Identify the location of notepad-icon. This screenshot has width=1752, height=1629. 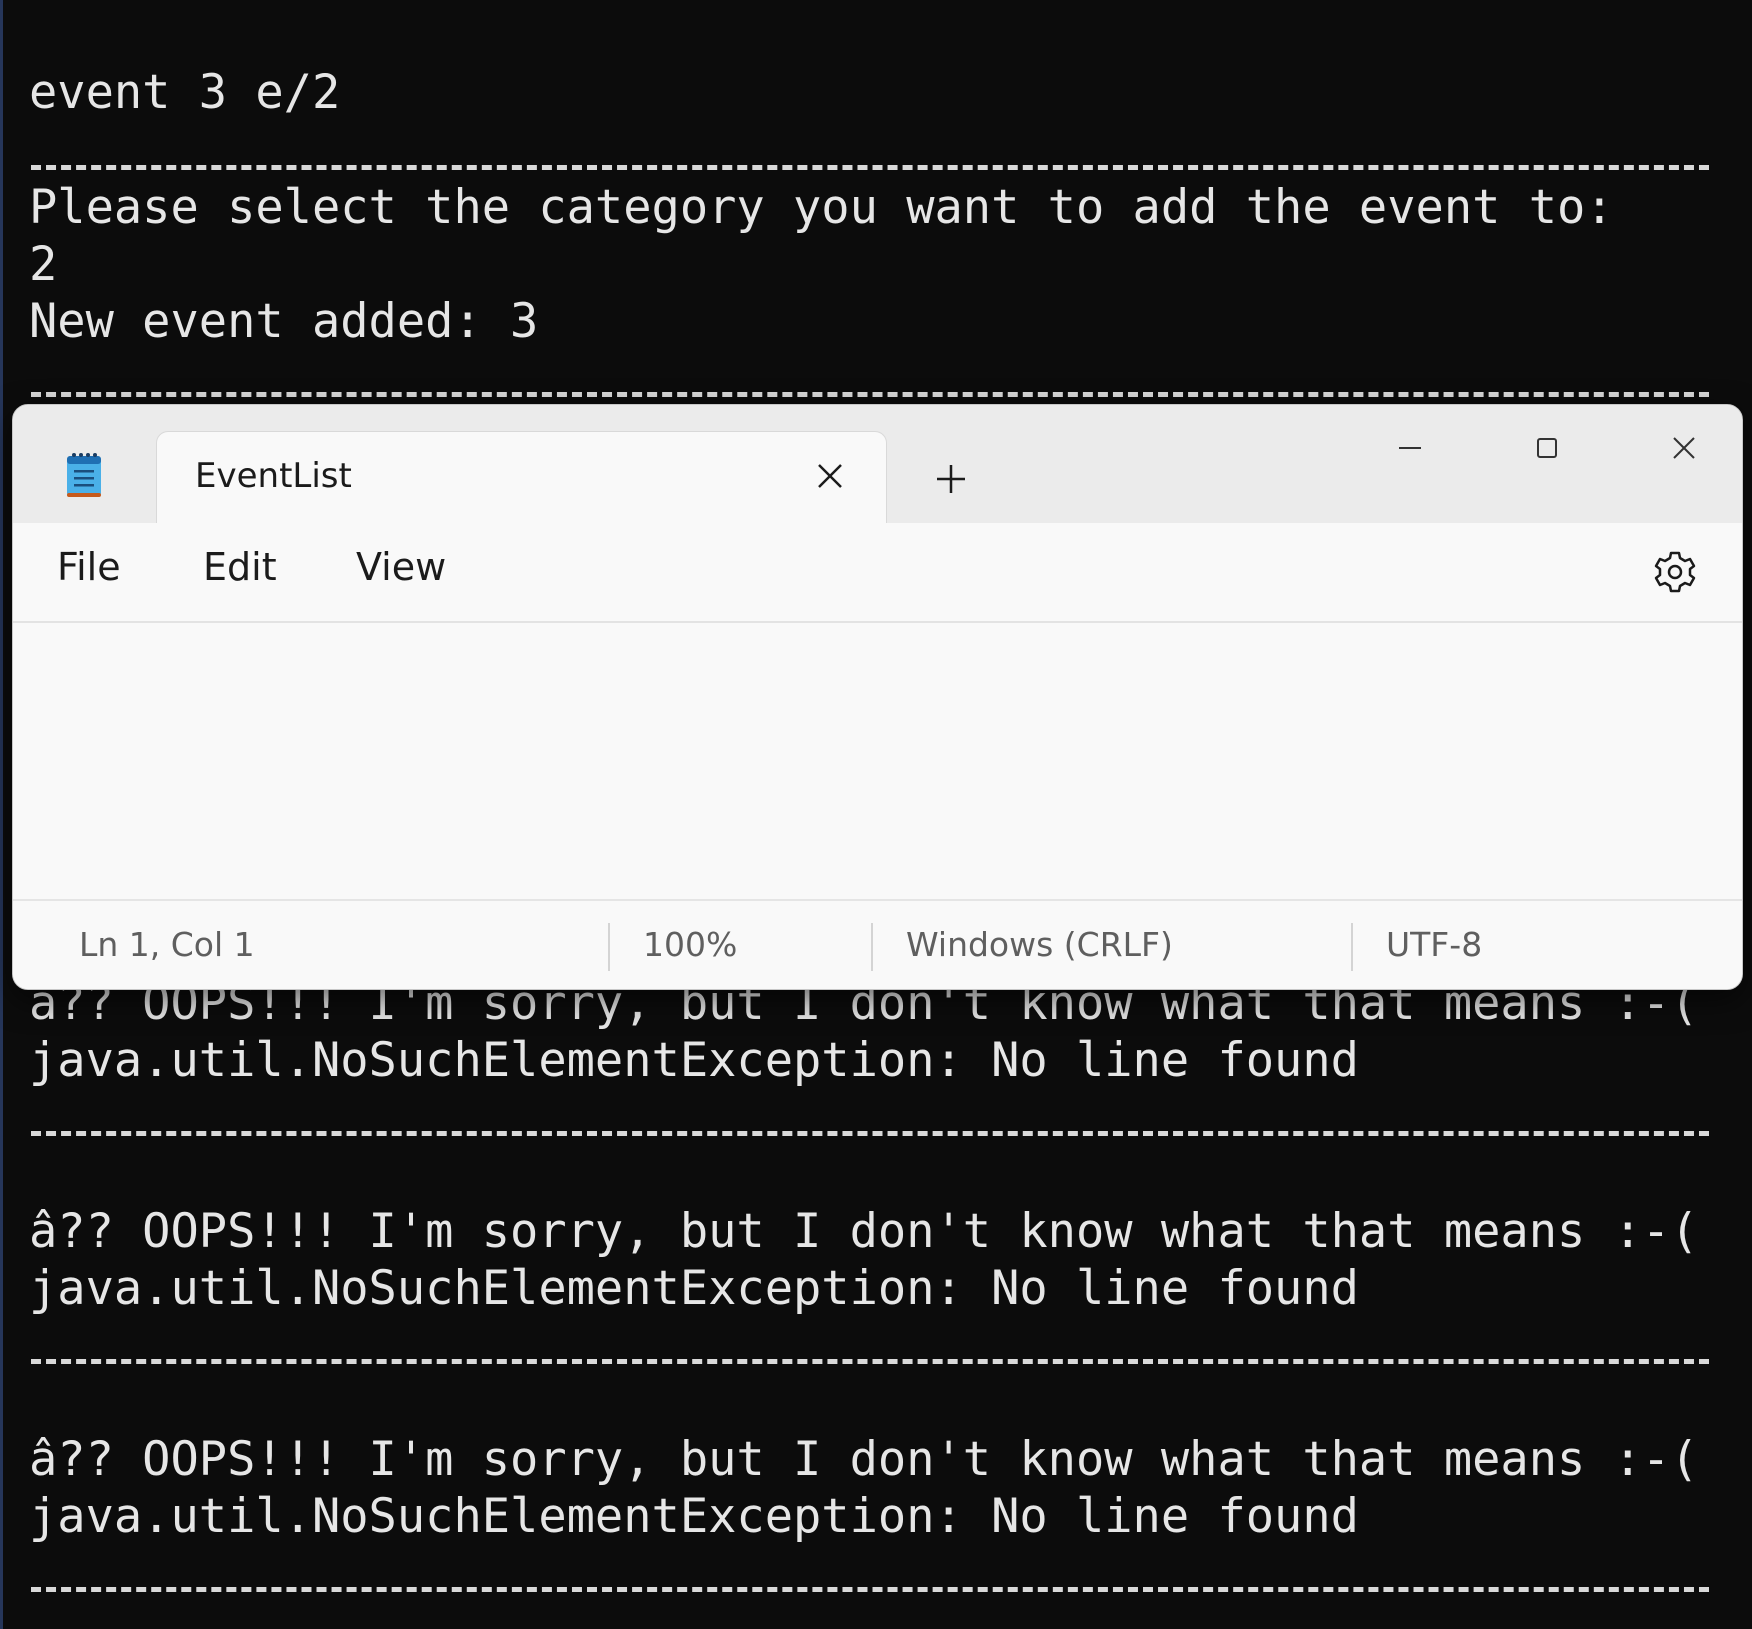
(84, 475).